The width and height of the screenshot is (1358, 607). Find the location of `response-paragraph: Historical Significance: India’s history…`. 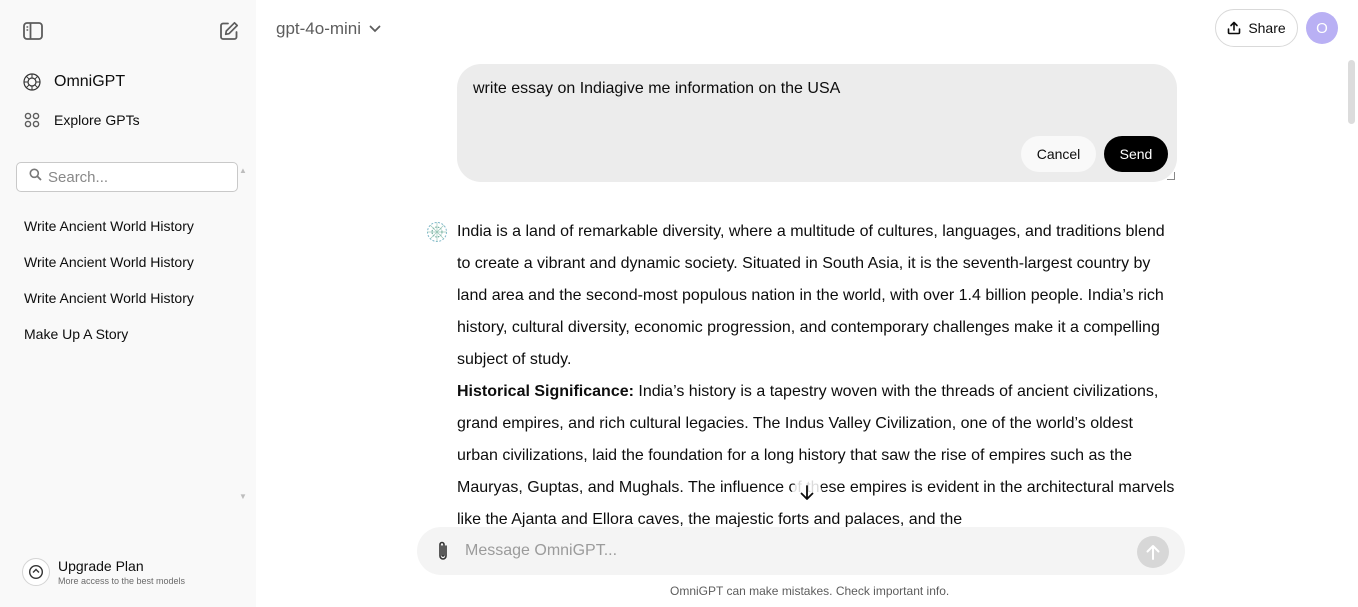

response-paragraph: Historical Significance: India’s history… is located at coordinates (817, 451).